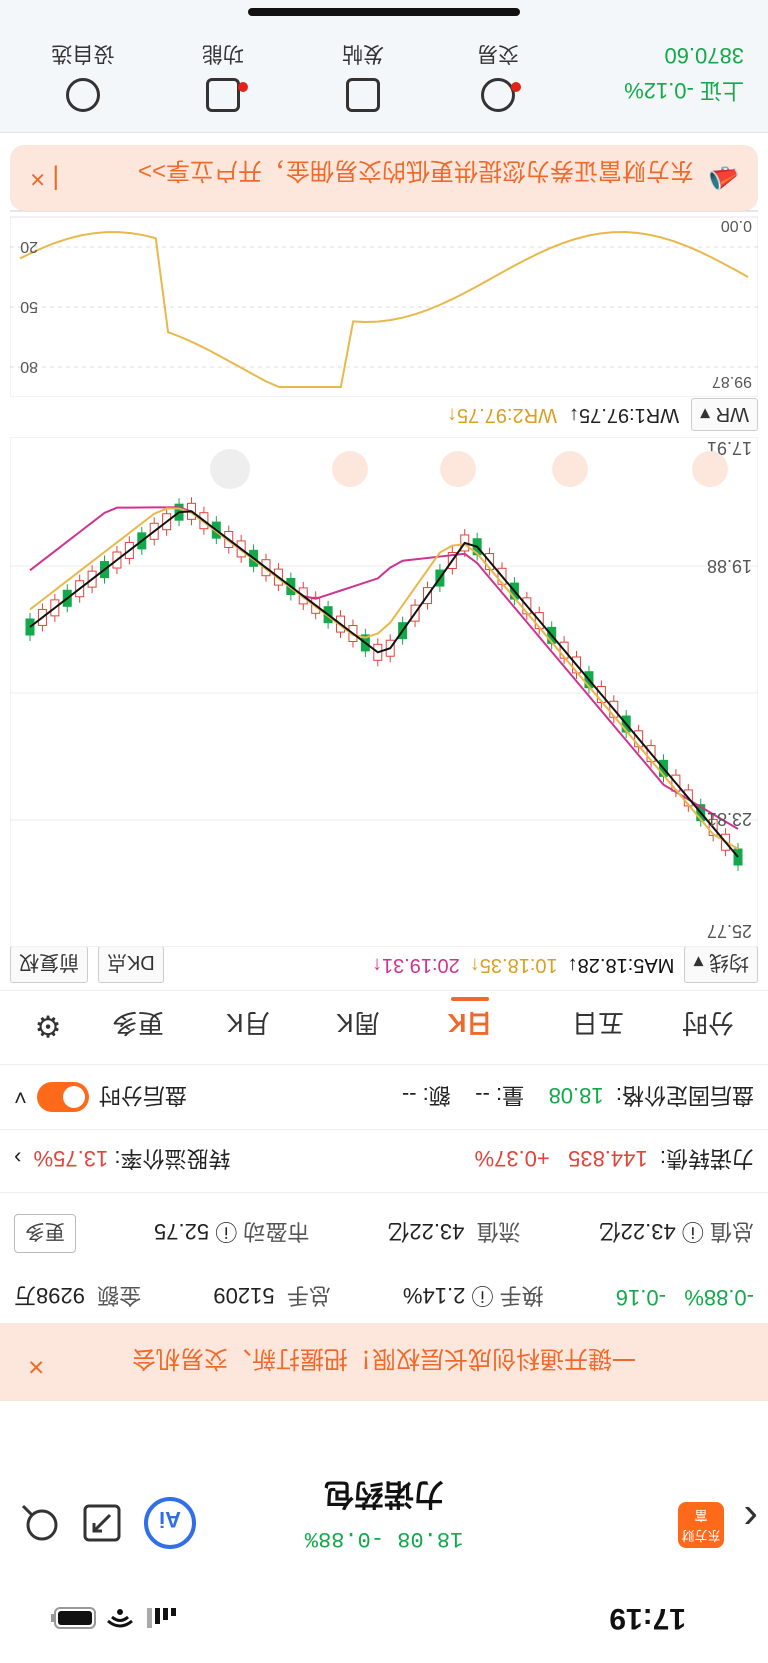 The height and width of the screenshot is (1663, 768). I want to click on nav-add-watchlist: 设自选, so click(83, 76).